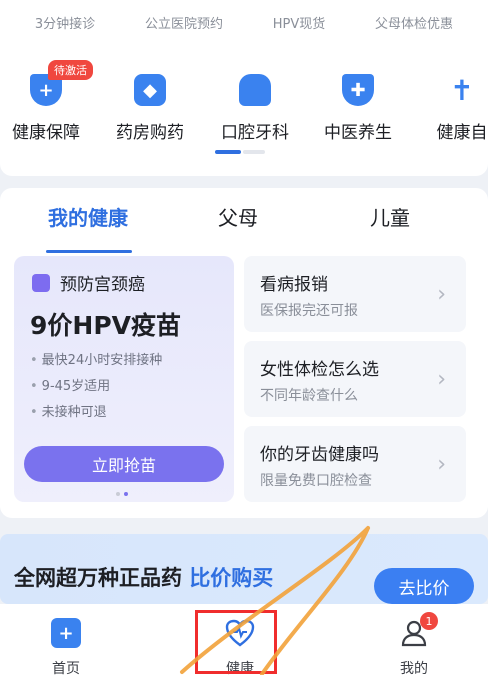 The height and width of the screenshot is (675, 488). I want to click on quick-links-bar: 3分钟接诊 公立医院预约 HPV现货 父母体检优惠, so click(244, 22).